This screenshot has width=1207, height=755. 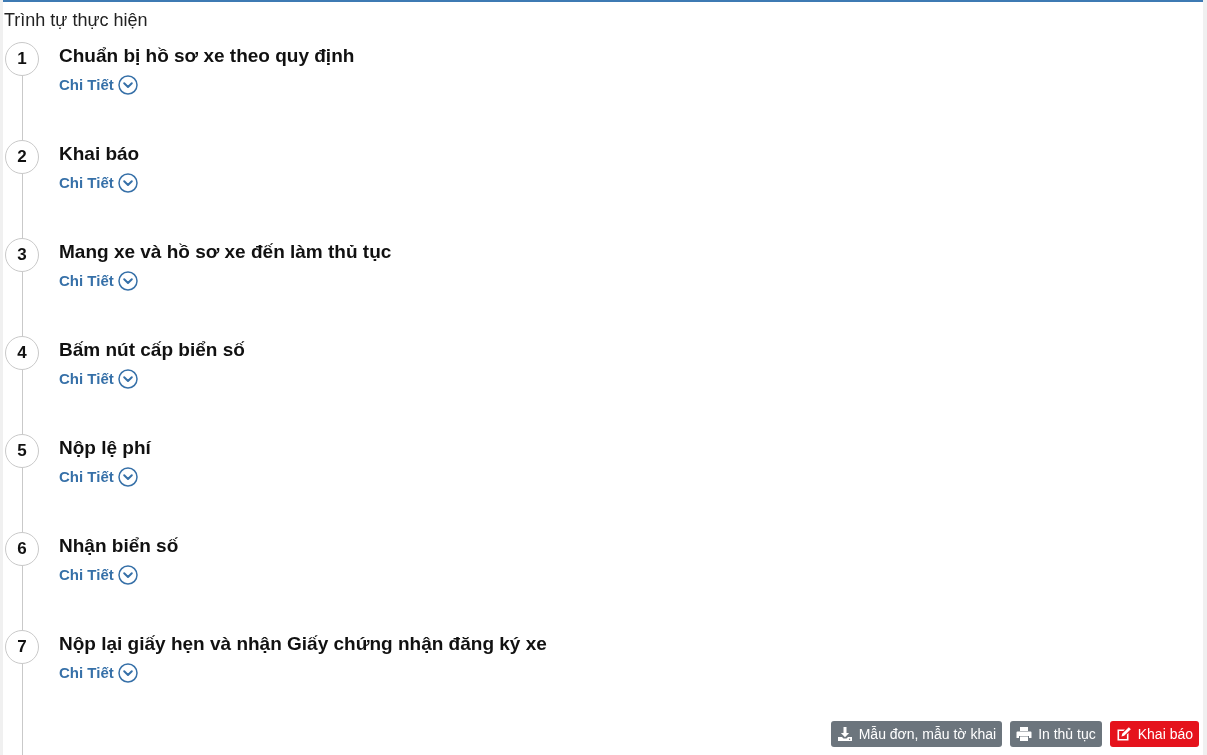 I want to click on step-title: Mang xe và hồ sơ xe đến làm thủ tục, so click(x=225, y=252).